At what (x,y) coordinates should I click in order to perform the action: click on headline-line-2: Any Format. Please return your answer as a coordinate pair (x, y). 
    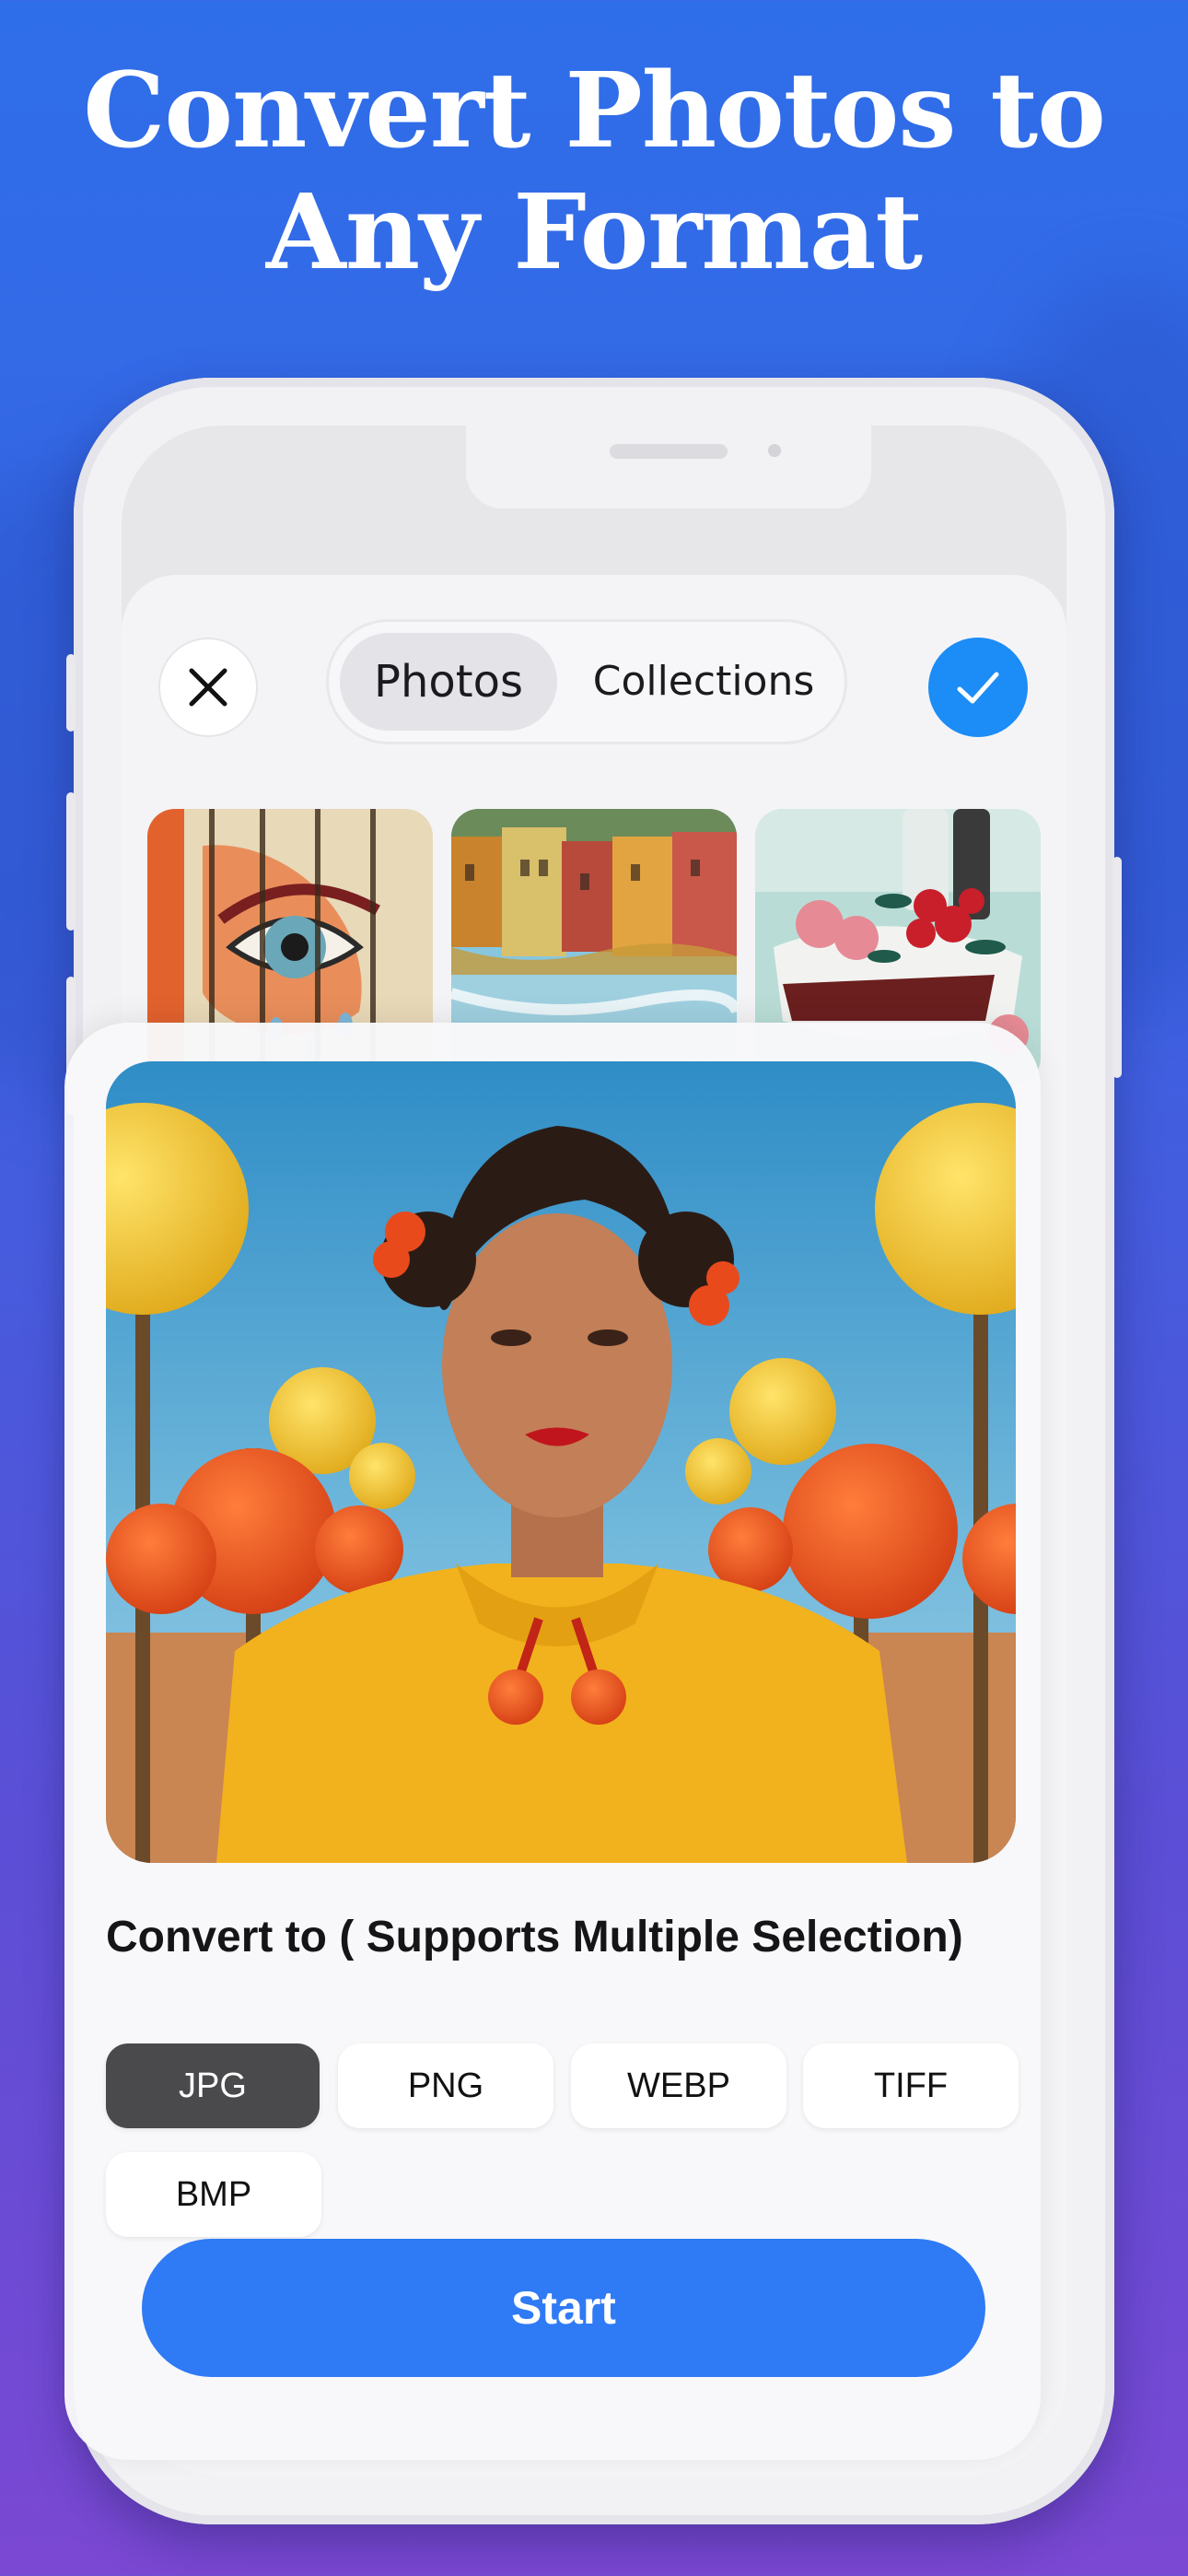
    Looking at the image, I should click on (594, 232).